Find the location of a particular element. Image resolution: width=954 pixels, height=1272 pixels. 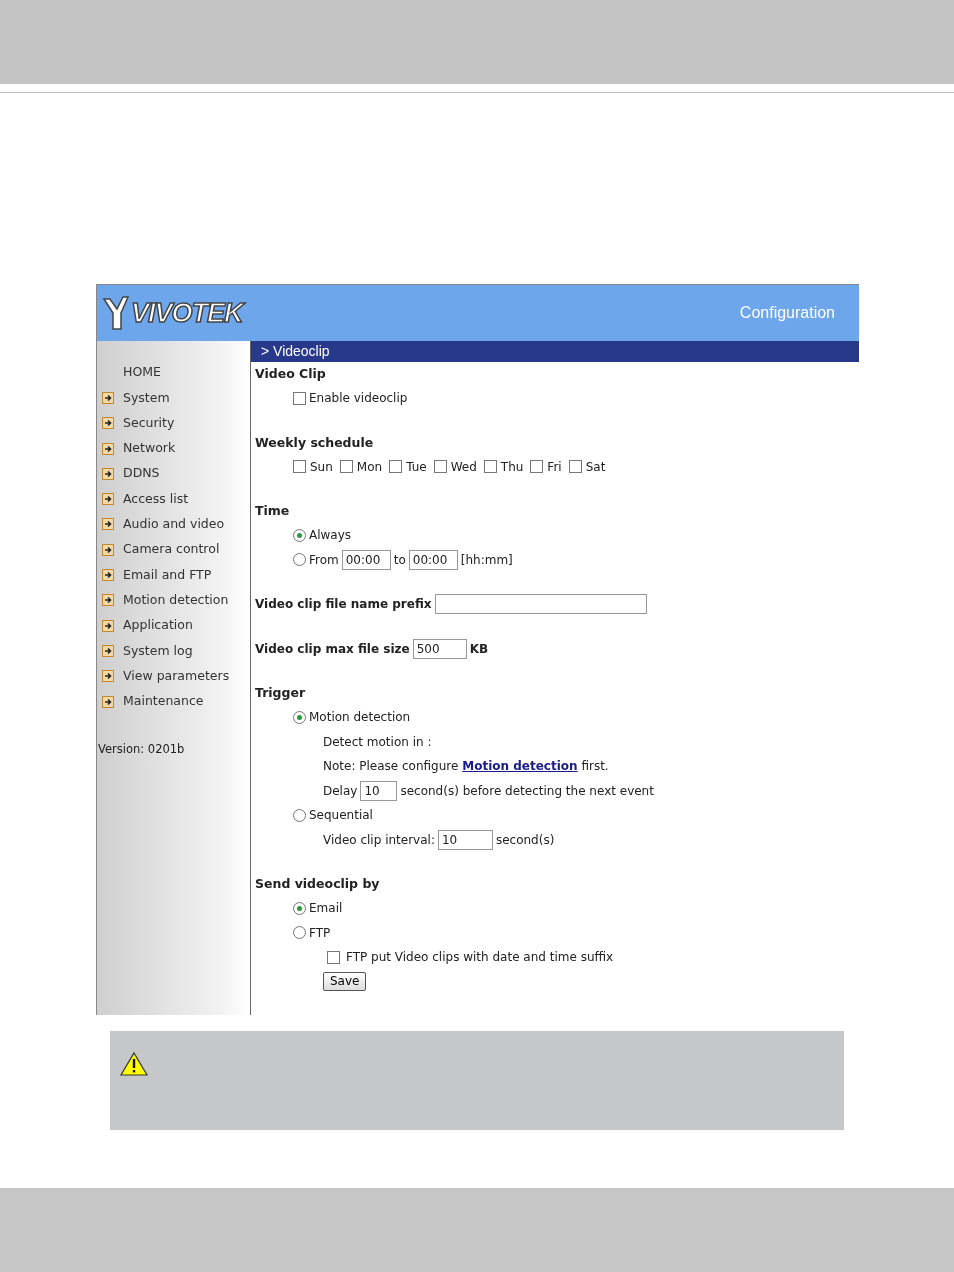

option-label: Fri is located at coordinates (554, 467).